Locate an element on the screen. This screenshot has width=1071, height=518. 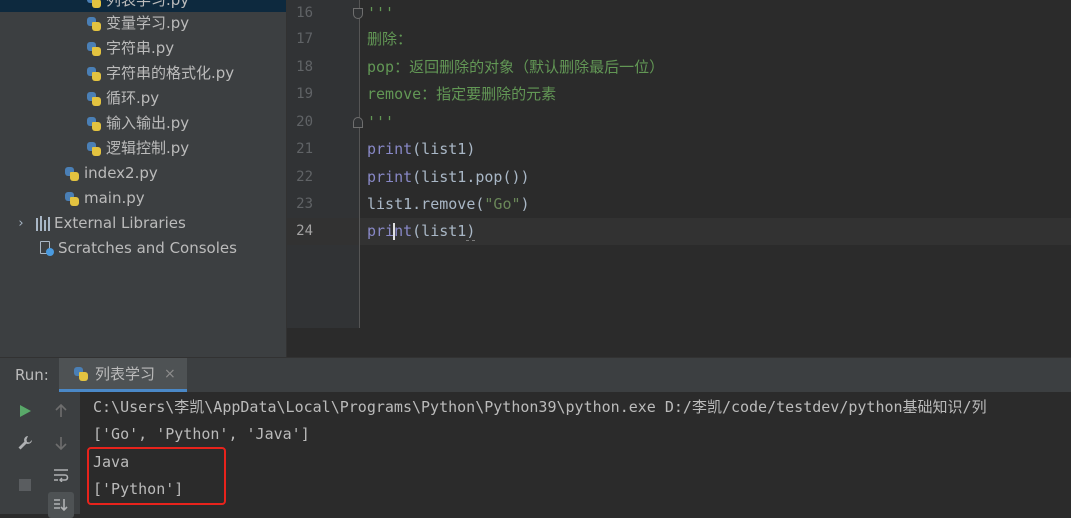
code-close-warning: ) is located at coordinates (471, 231).